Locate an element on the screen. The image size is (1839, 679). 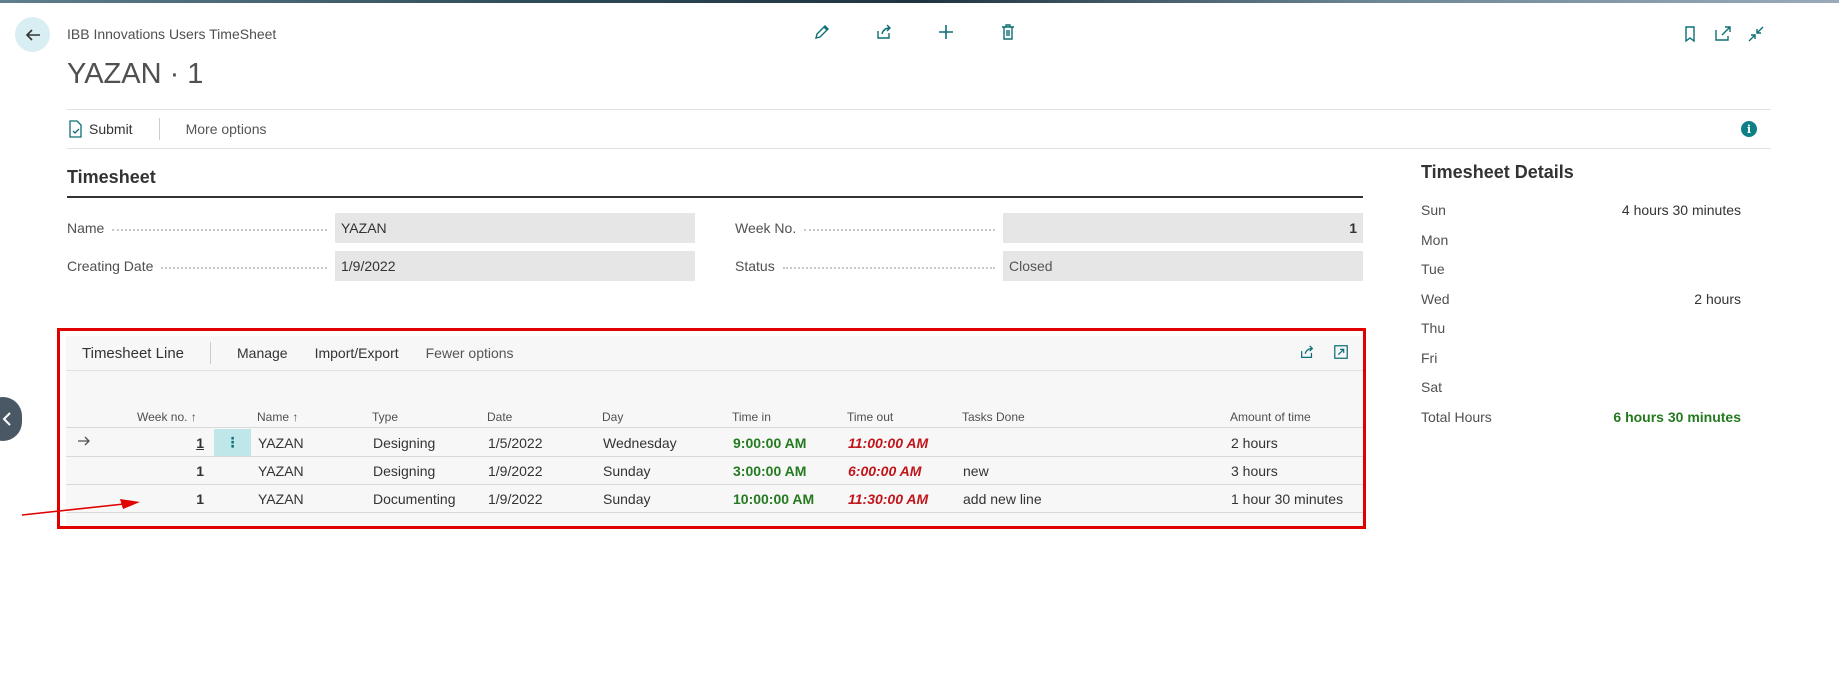
details-row: Sat is located at coordinates (1581, 394).